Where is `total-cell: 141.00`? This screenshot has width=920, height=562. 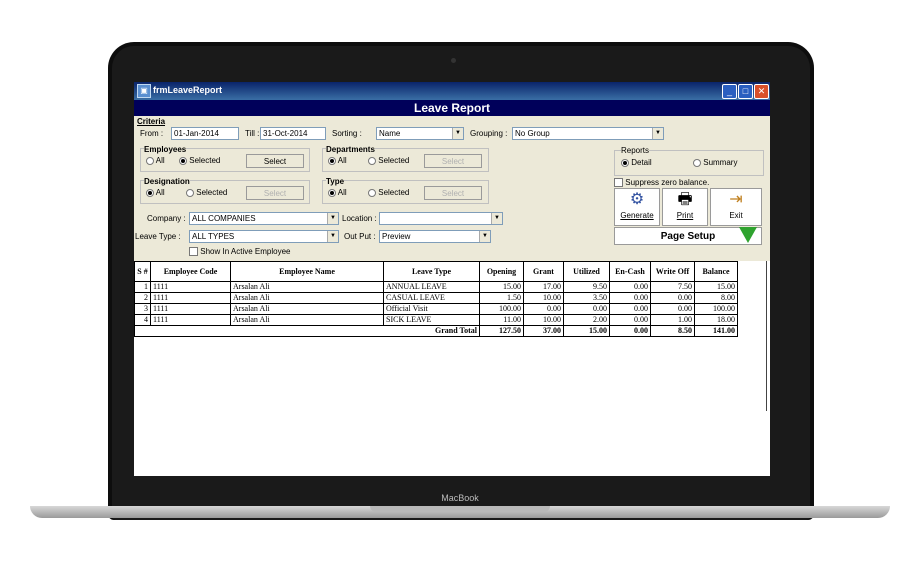 total-cell: 141.00 is located at coordinates (716, 331).